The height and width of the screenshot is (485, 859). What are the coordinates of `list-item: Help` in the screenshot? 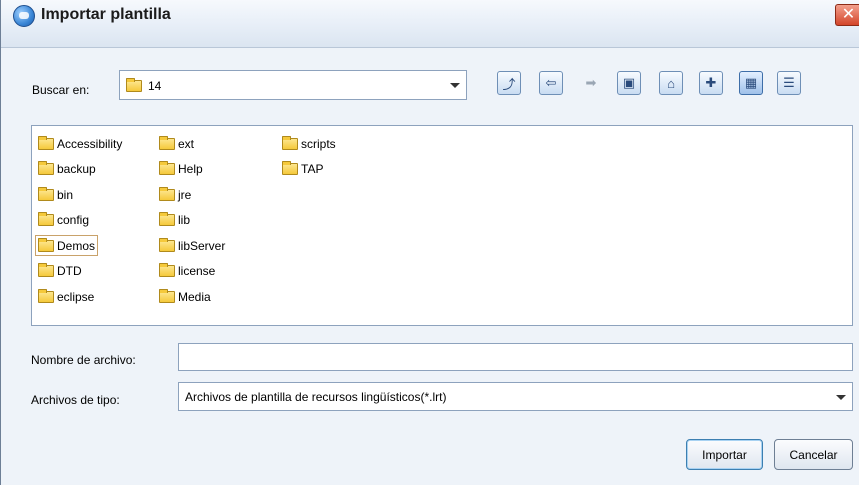 It's located at (181, 169).